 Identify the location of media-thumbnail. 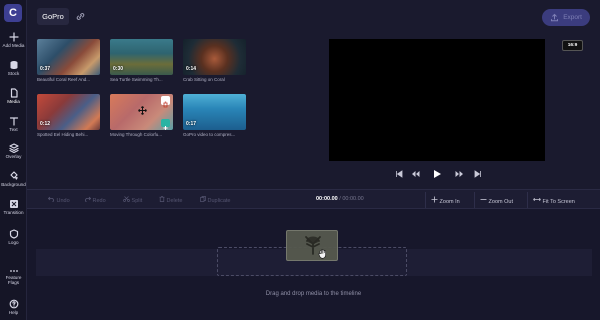
(141, 112).